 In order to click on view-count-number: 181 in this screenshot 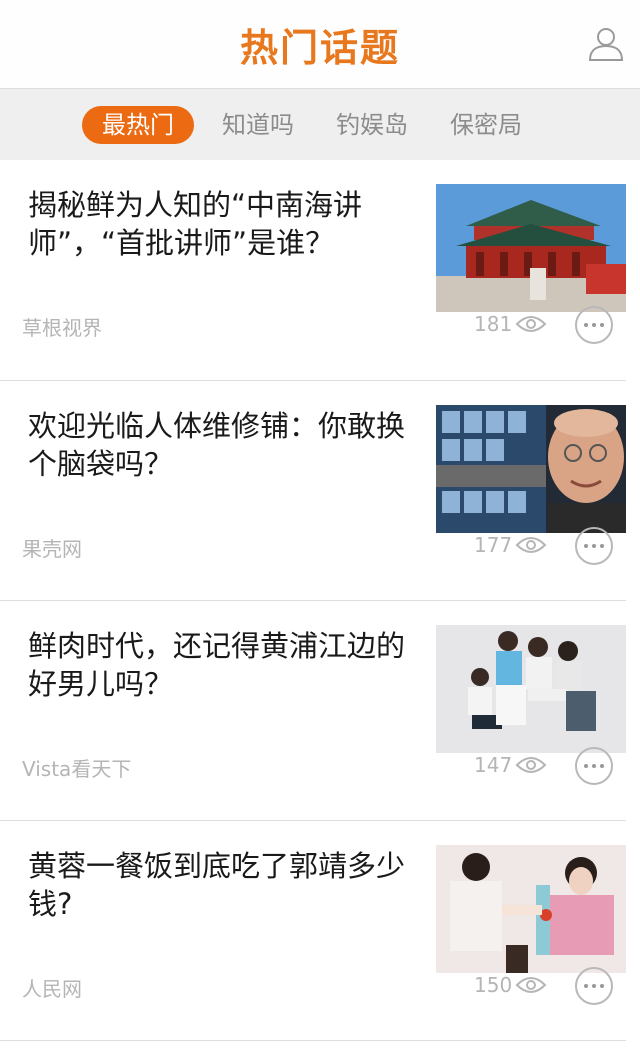, I will do `click(493, 324)`.